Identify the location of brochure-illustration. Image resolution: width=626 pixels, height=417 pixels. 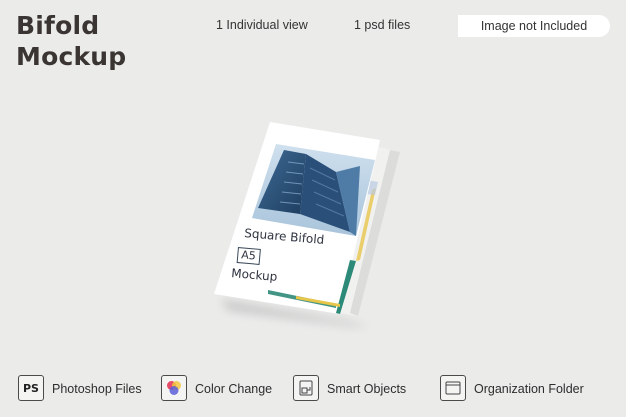
(307, 225).